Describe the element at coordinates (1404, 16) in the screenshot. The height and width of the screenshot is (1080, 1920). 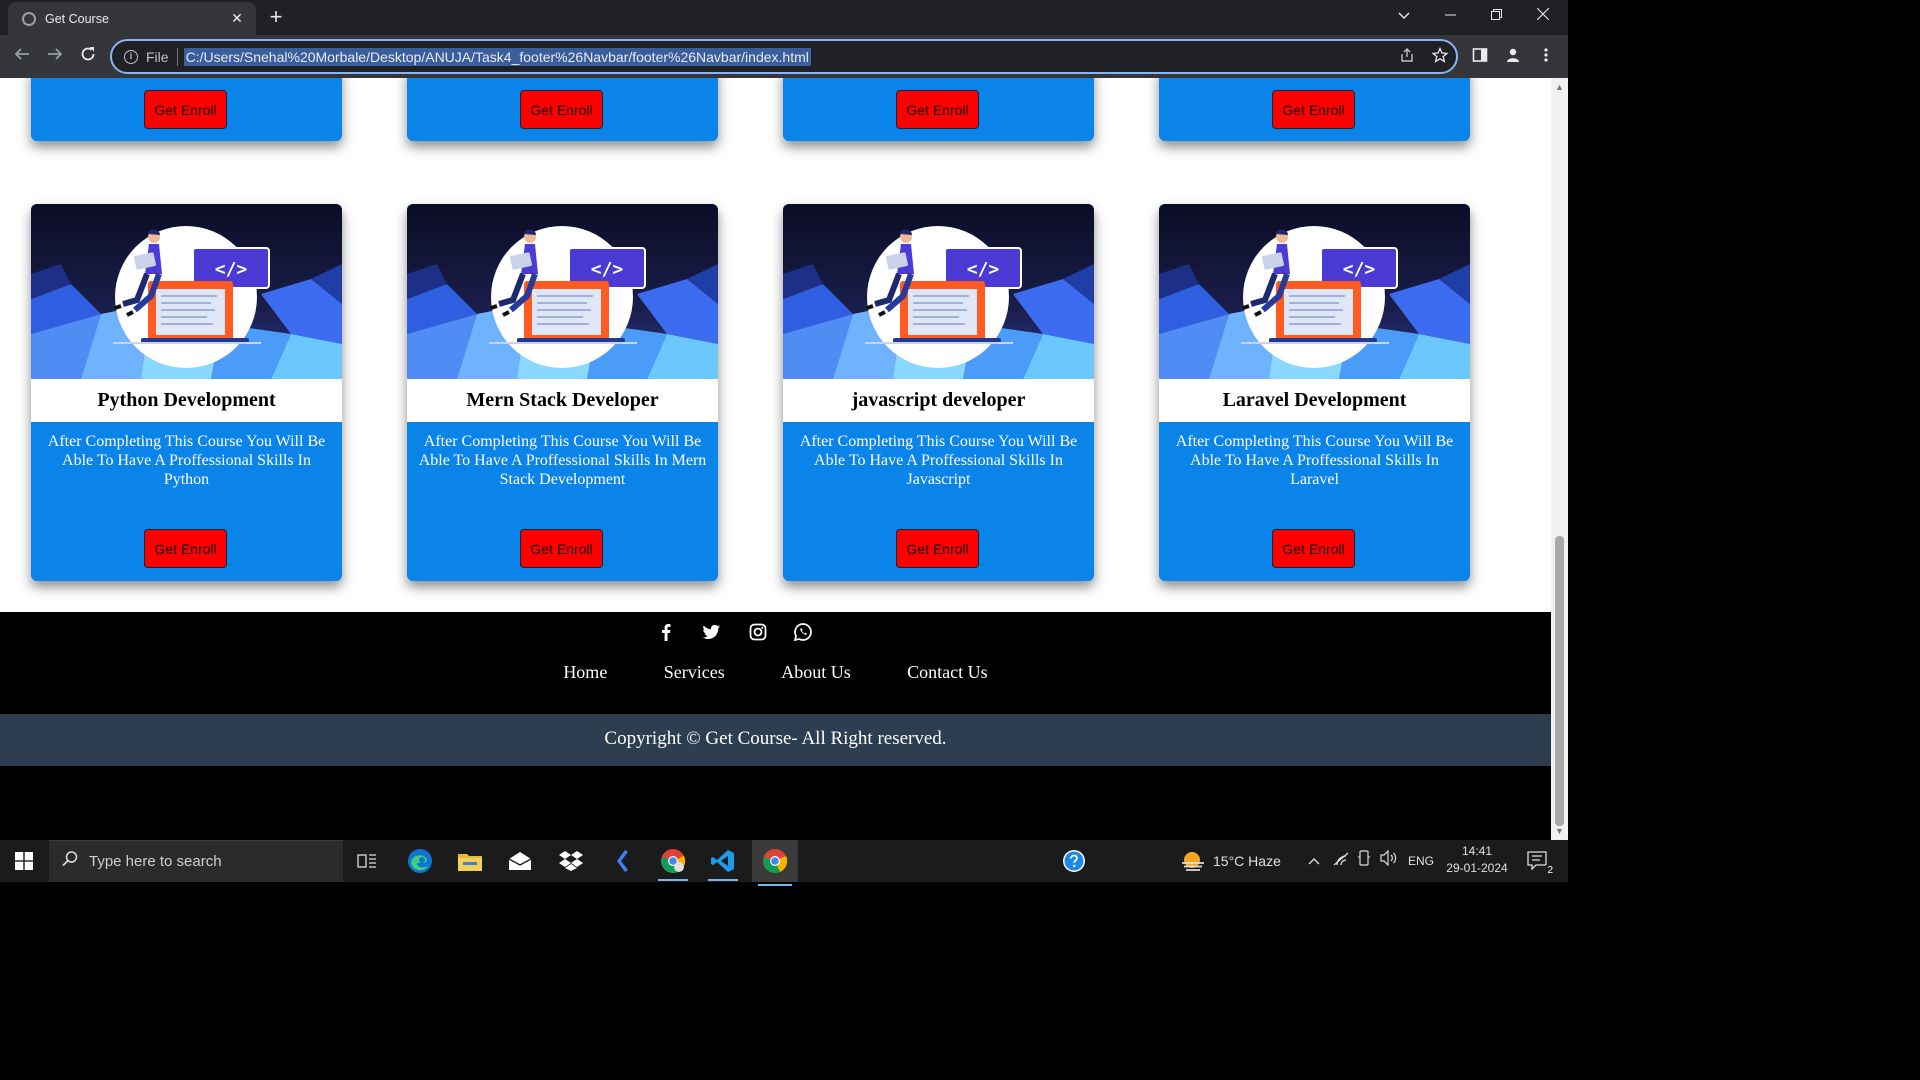
I see `tab-search-chevron-icon` at that location.